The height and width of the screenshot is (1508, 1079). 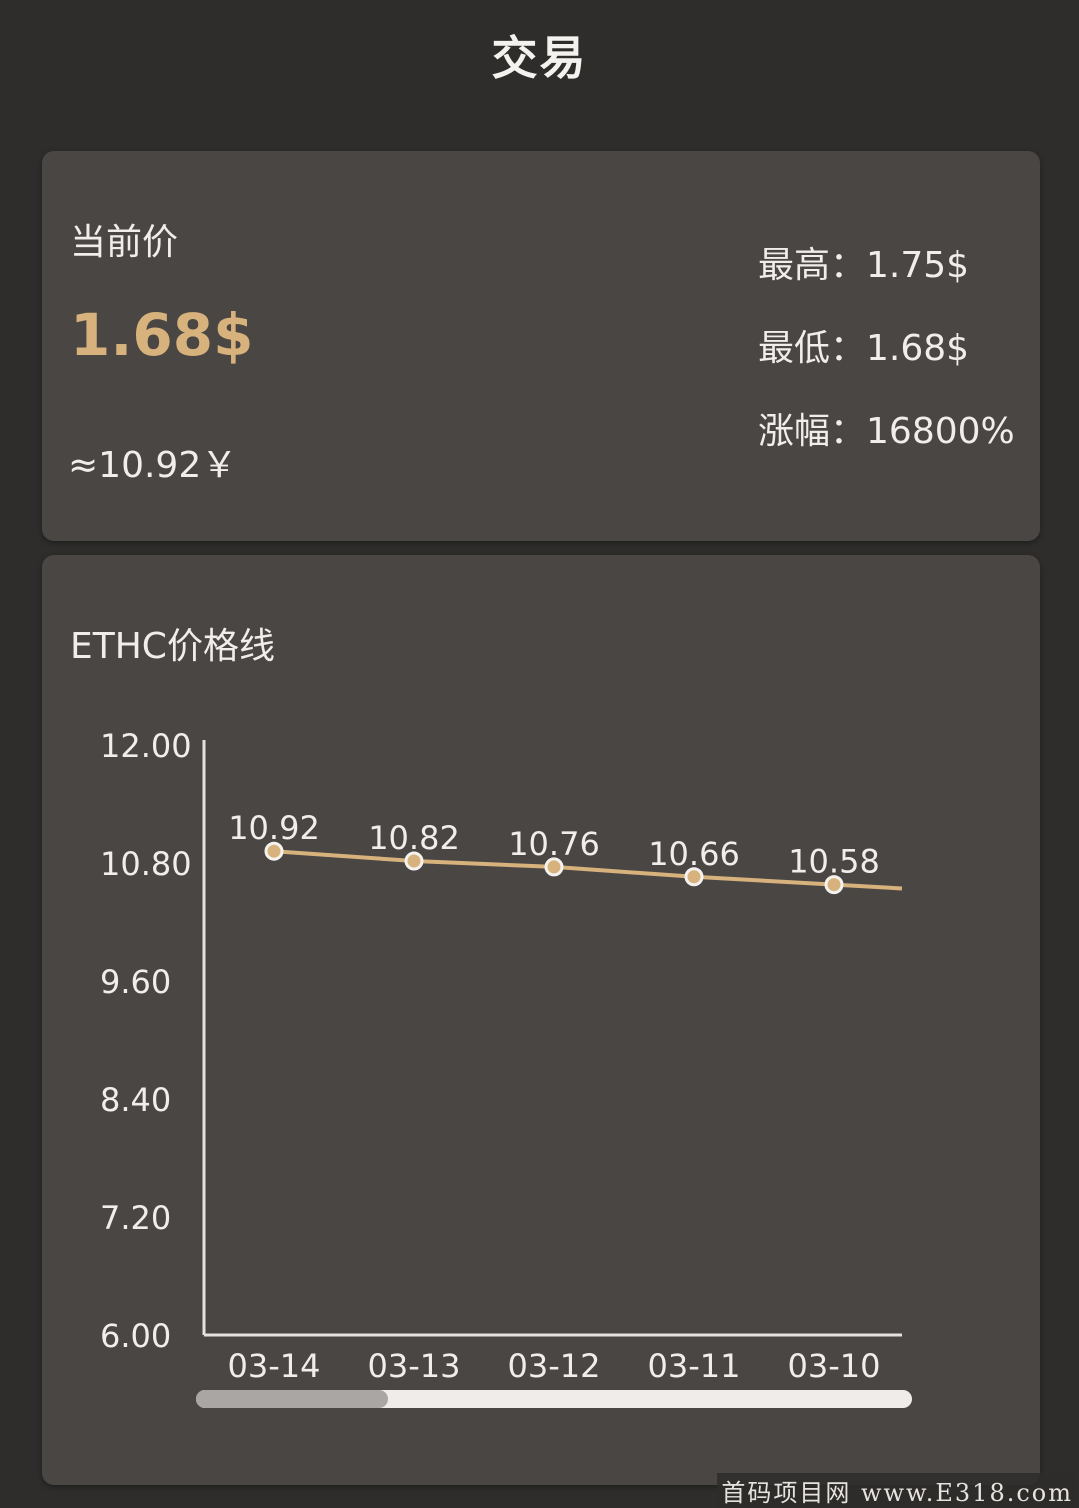 I want to click on current-price-value: 1.68$, so click(x=162, y=335).